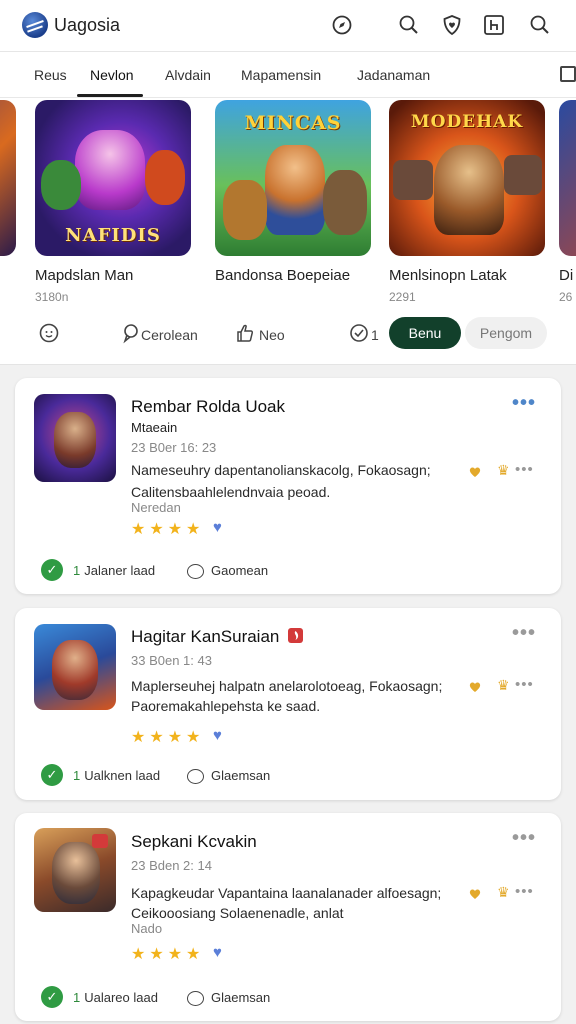 The width and height of the screenshot is (576, 1024). I want to click on game-meta: 26, so click(566, 297).